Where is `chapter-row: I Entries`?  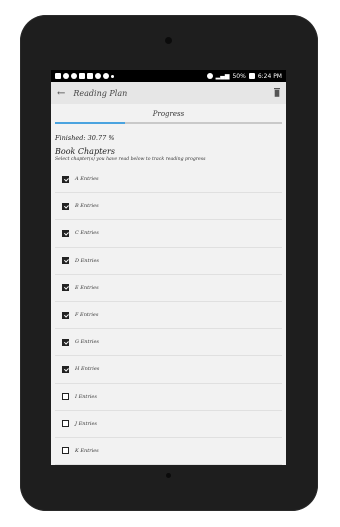
chapter-row: I Entries is located at coordinates (168, 397).